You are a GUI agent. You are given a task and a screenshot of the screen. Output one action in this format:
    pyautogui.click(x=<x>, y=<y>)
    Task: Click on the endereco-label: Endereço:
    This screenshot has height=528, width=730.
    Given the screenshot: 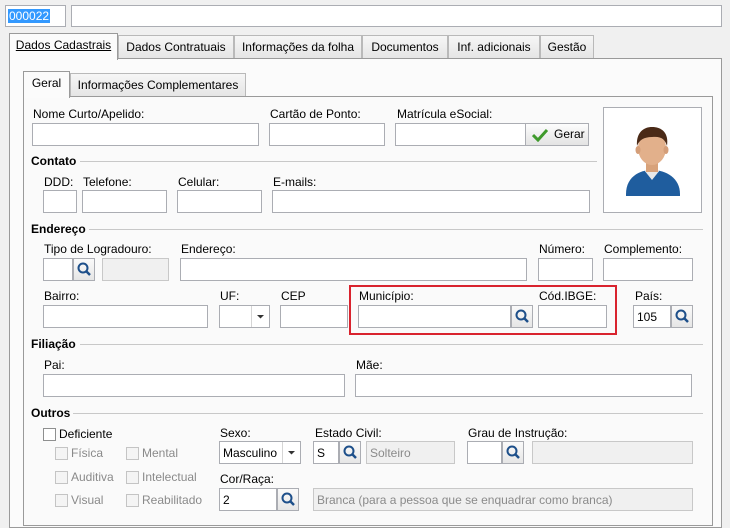 What is the action you would take?
    pyautogui.click(x=208, y=249)
    